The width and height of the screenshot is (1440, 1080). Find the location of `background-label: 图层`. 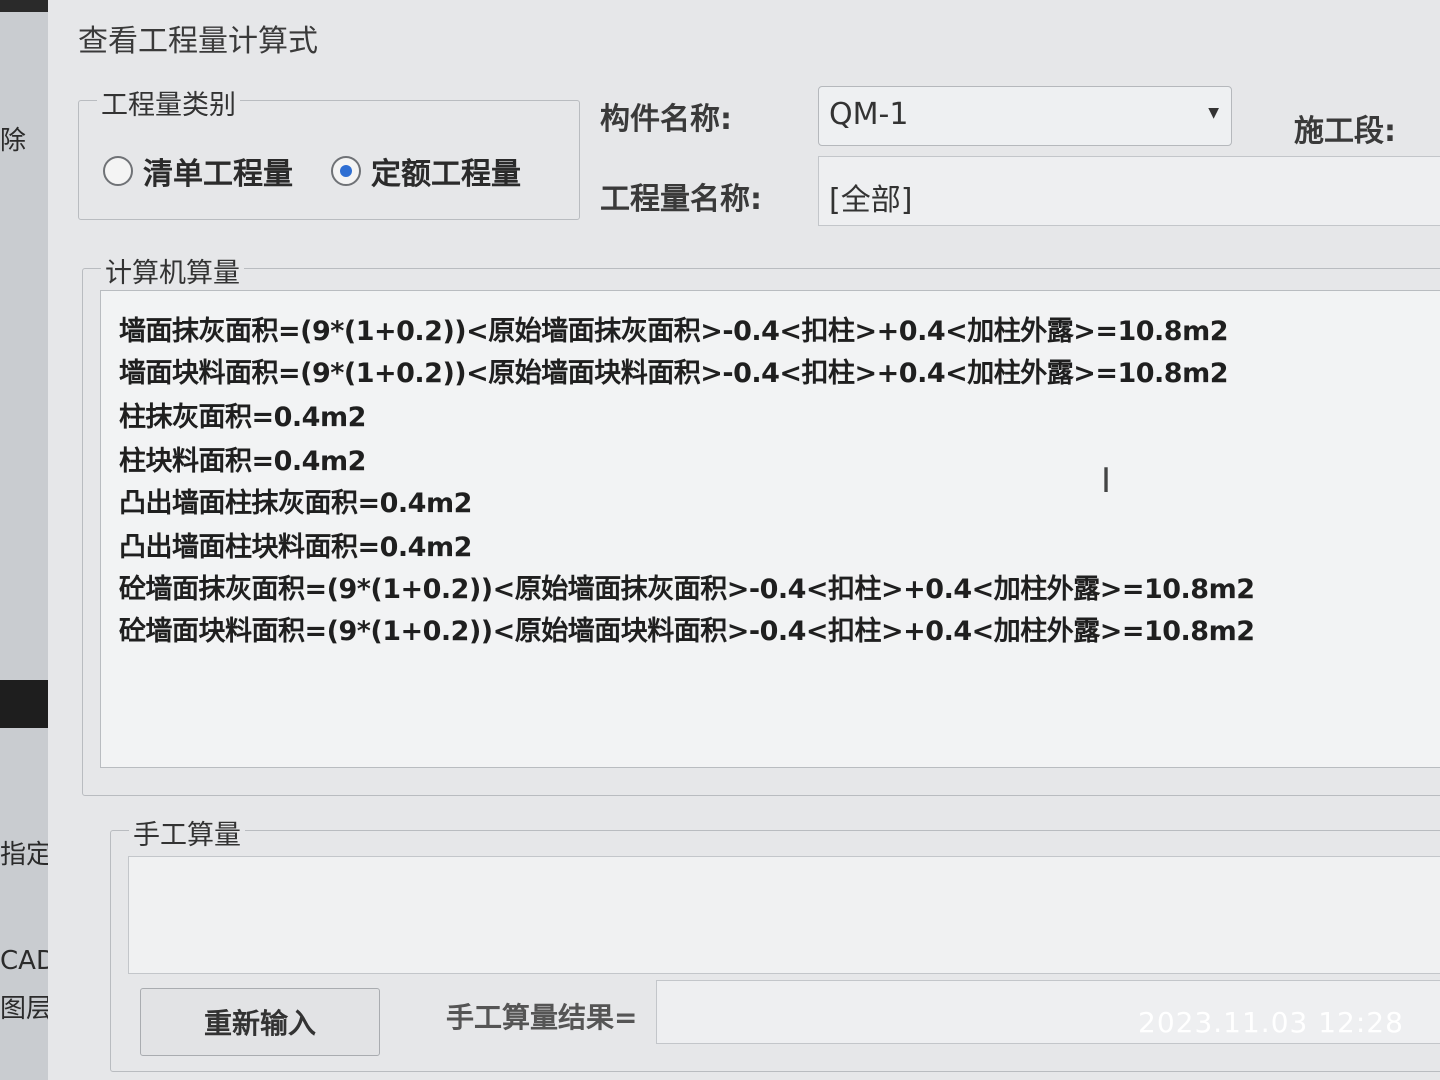

background-label: 图层 is located at coordinates (26, 1009).